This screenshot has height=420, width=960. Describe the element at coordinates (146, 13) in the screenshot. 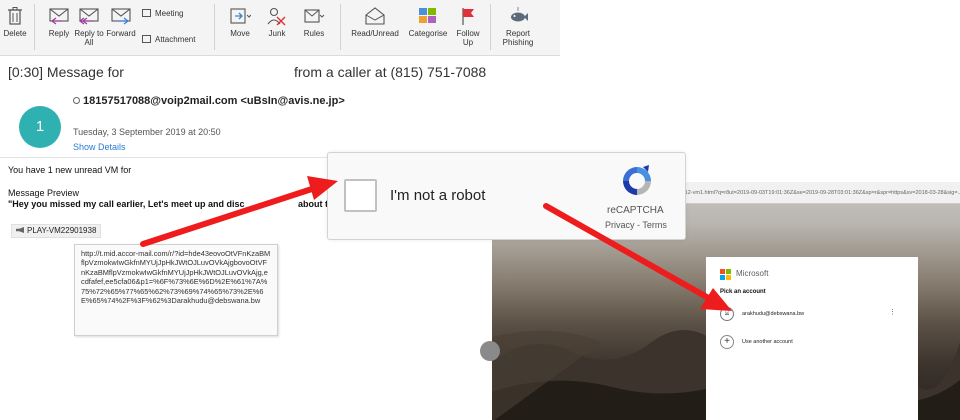

I see `calendar-icon` at that location.